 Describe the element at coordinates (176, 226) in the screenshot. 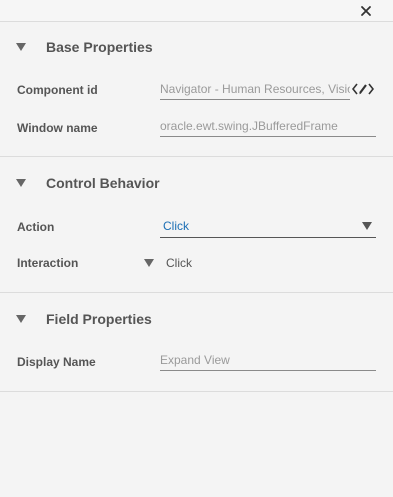

I see `action-value: Click` at that location.